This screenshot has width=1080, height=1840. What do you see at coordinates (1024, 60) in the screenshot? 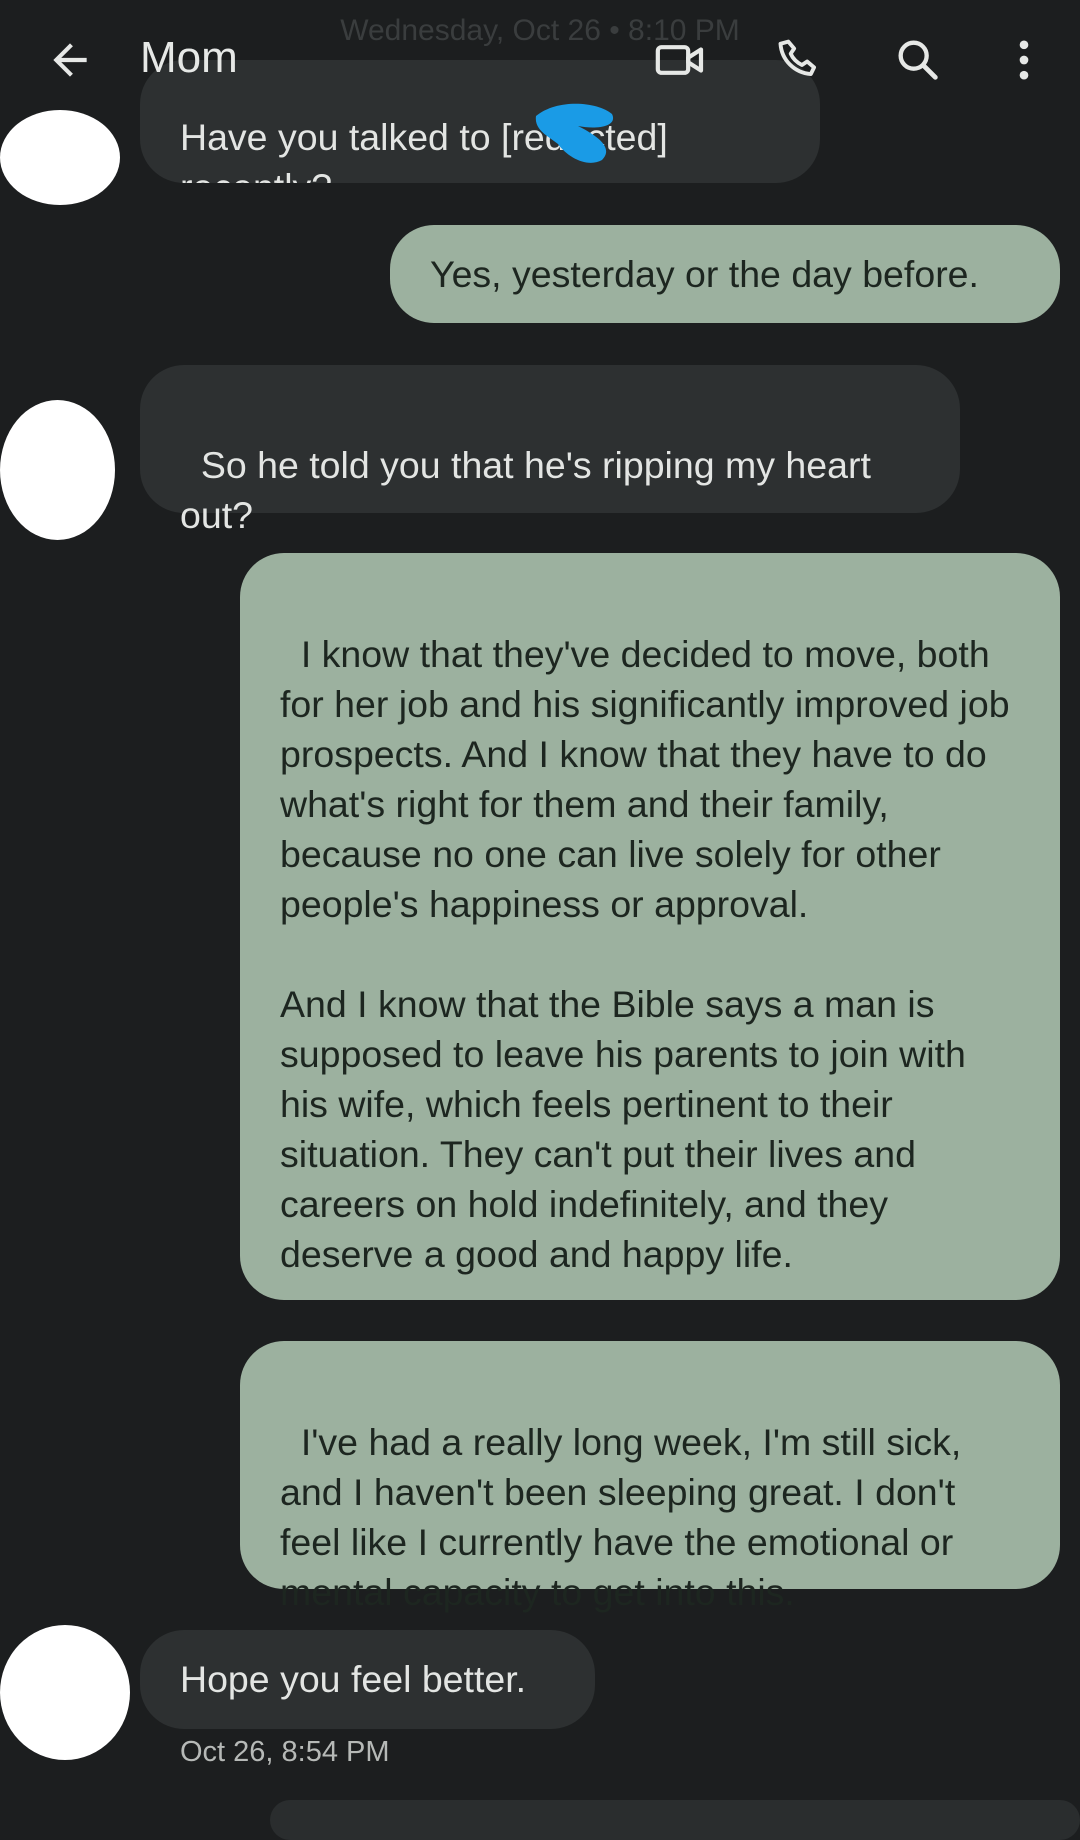
I see `more-options-icon` at bounding box center [1024, 60].